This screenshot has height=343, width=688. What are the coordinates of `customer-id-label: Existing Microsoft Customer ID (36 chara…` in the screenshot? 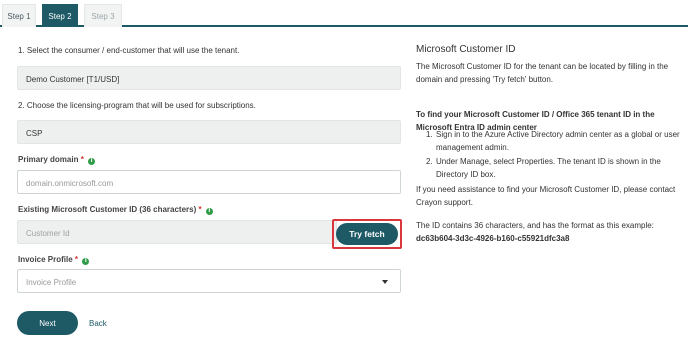 It's located at (115, 210).